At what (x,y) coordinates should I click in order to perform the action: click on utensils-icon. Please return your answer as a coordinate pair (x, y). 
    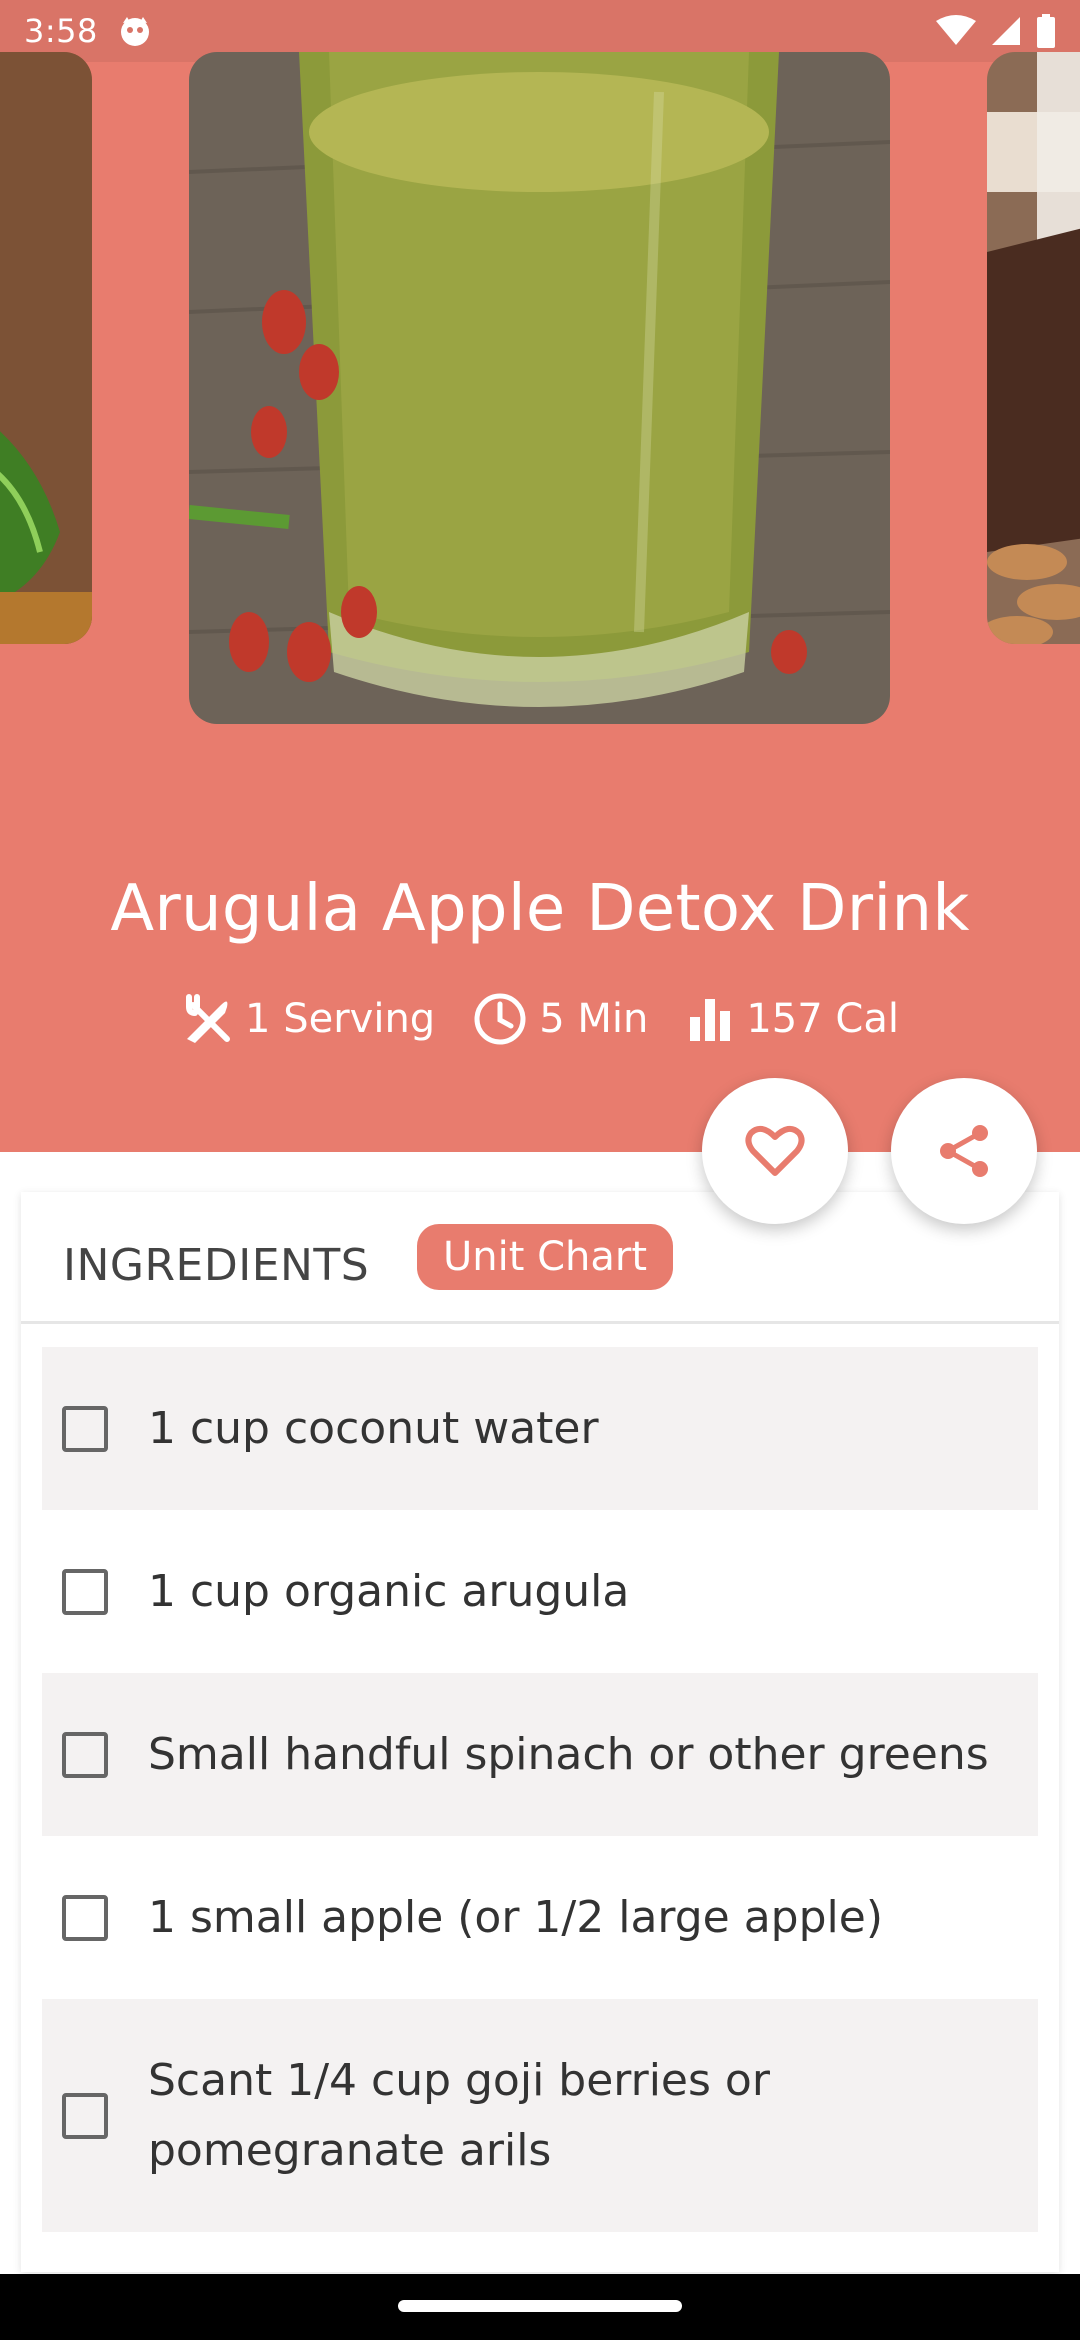
    Looking at the image, I should click on (208, 1018).